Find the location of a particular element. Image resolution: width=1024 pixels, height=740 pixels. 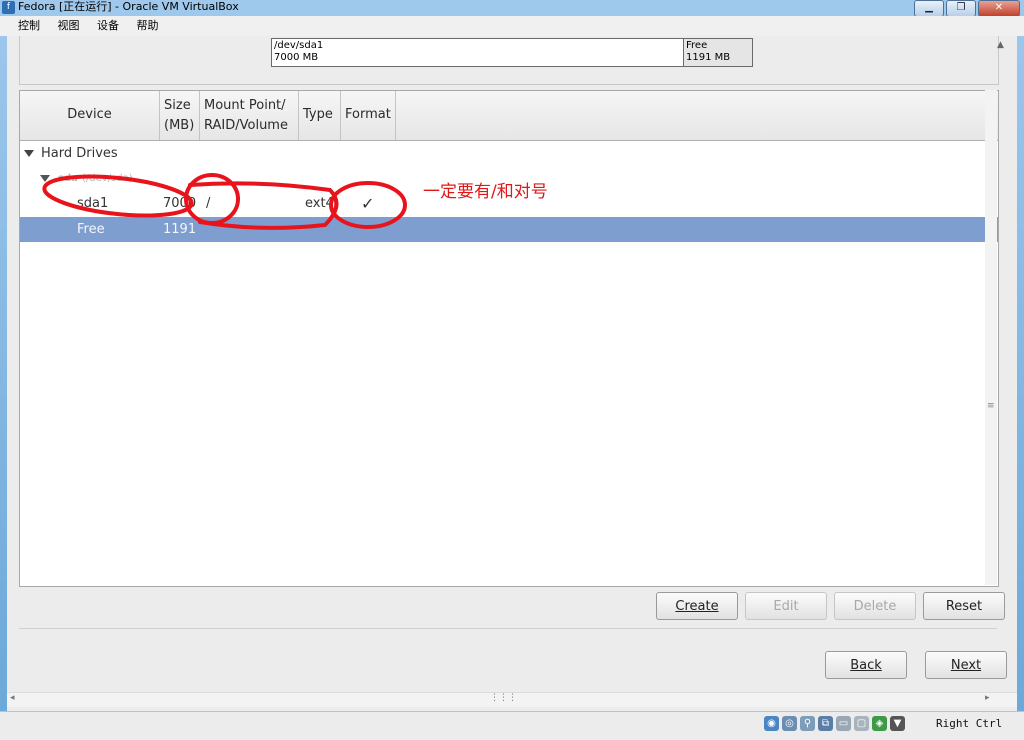

red-annotation-marks is located at coordinates (224, 201).